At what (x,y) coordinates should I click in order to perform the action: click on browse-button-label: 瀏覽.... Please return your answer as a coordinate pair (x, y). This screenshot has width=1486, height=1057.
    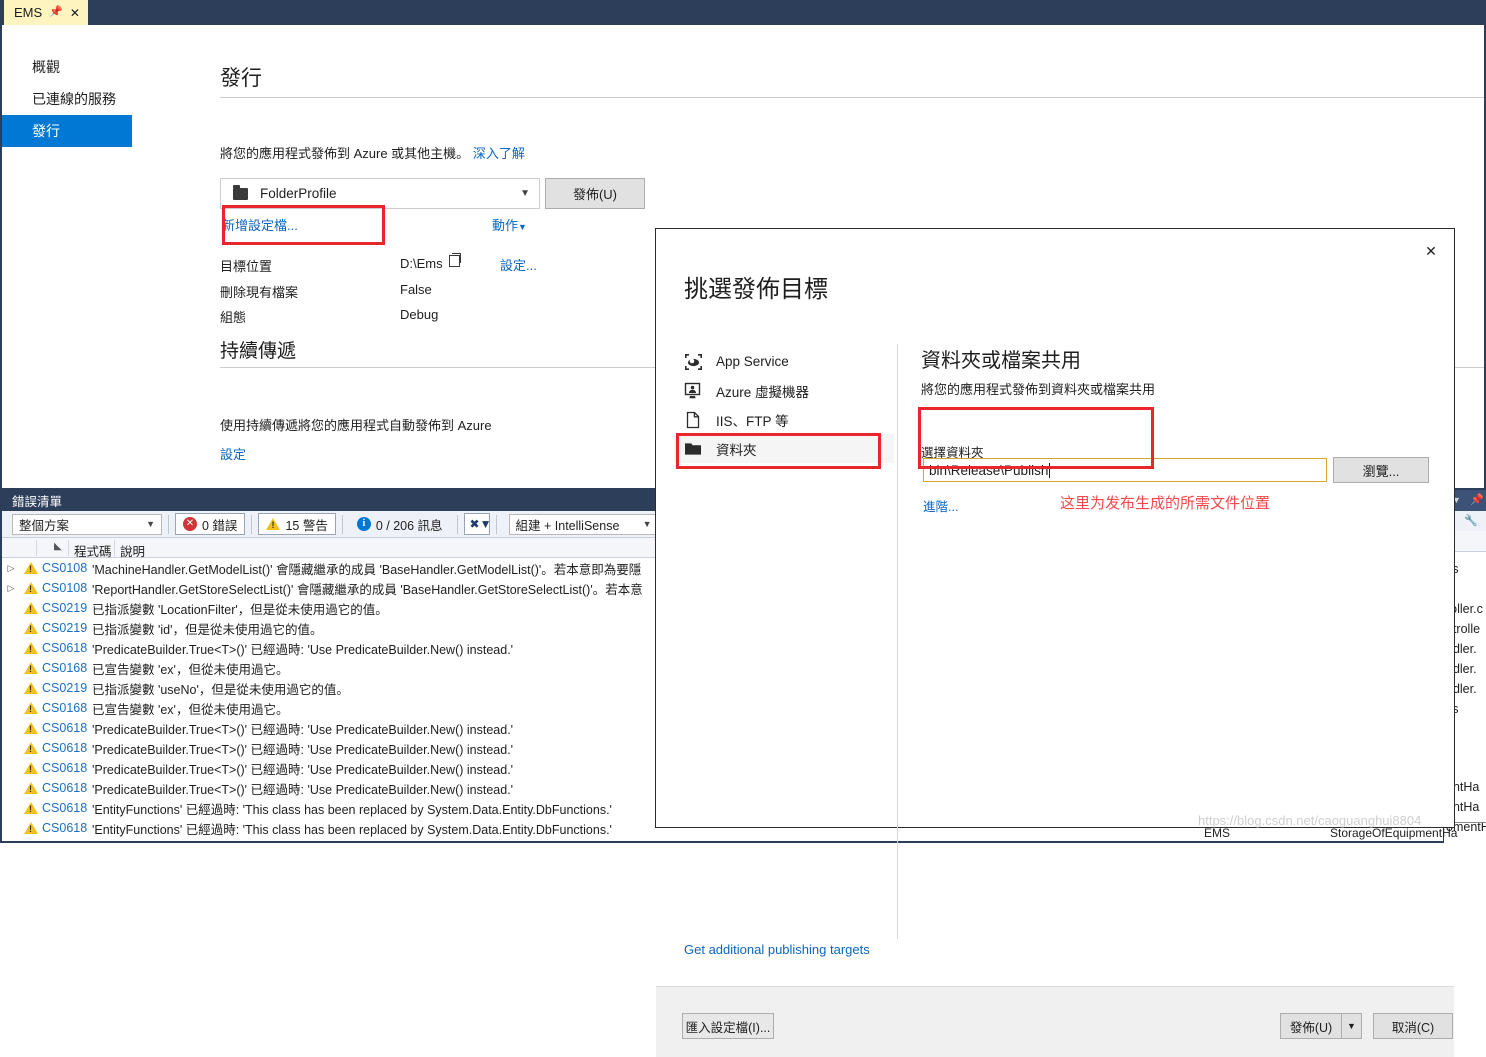
    Looking at the image, I should click on (1381, 471).